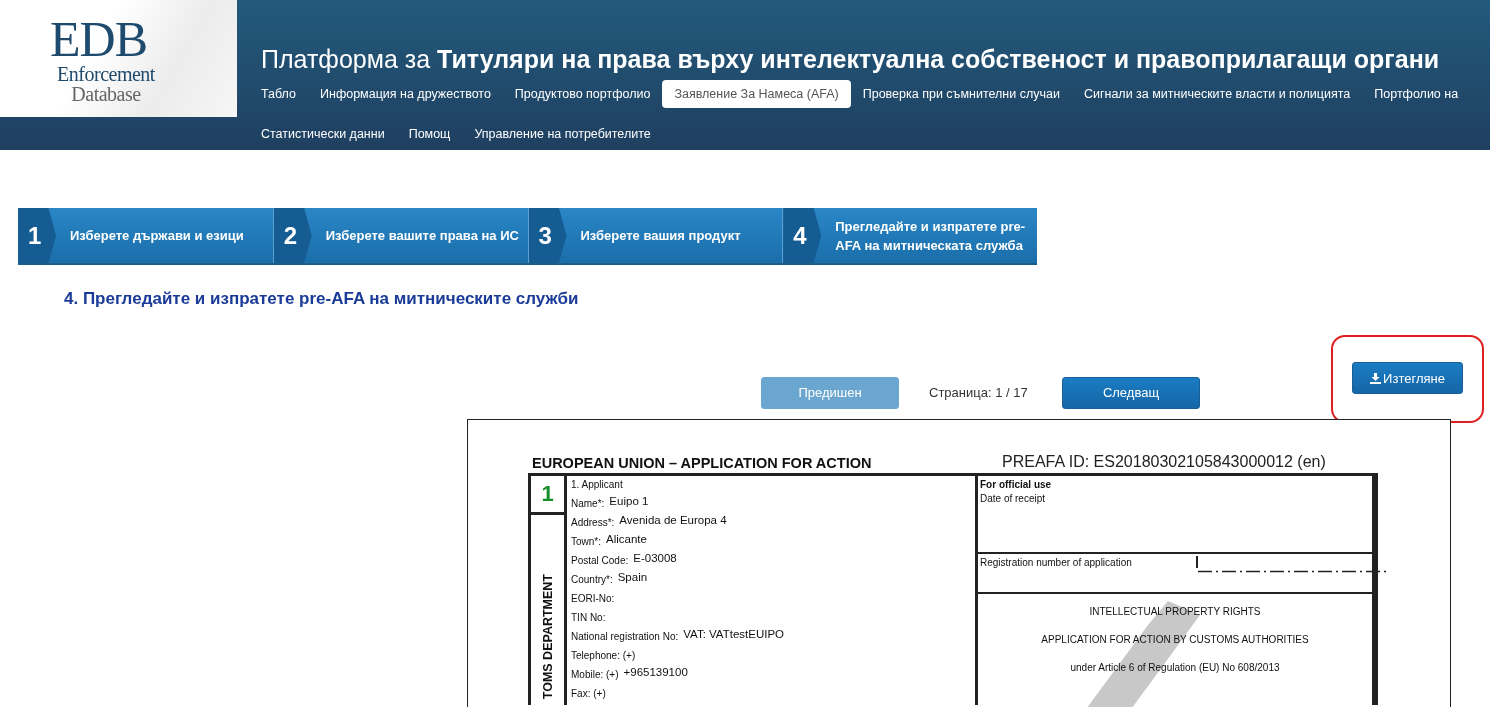 Image resolution: width=1490 pixels, height=707 pixels. Describe the element at coordinates (562, 134) in the screenshot. I see `nav-tab: Управление на потребителите` at that location.